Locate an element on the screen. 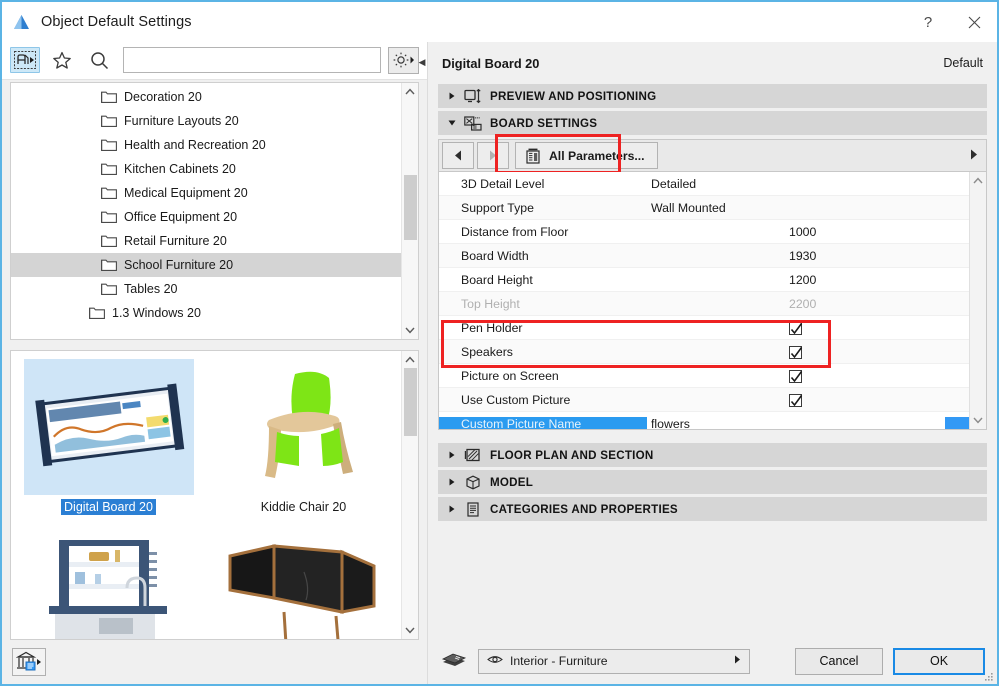 Image resolution: width=999 pixels, height=686 pixels. tree-scroll-thumb is located at coordinates (410, 207).